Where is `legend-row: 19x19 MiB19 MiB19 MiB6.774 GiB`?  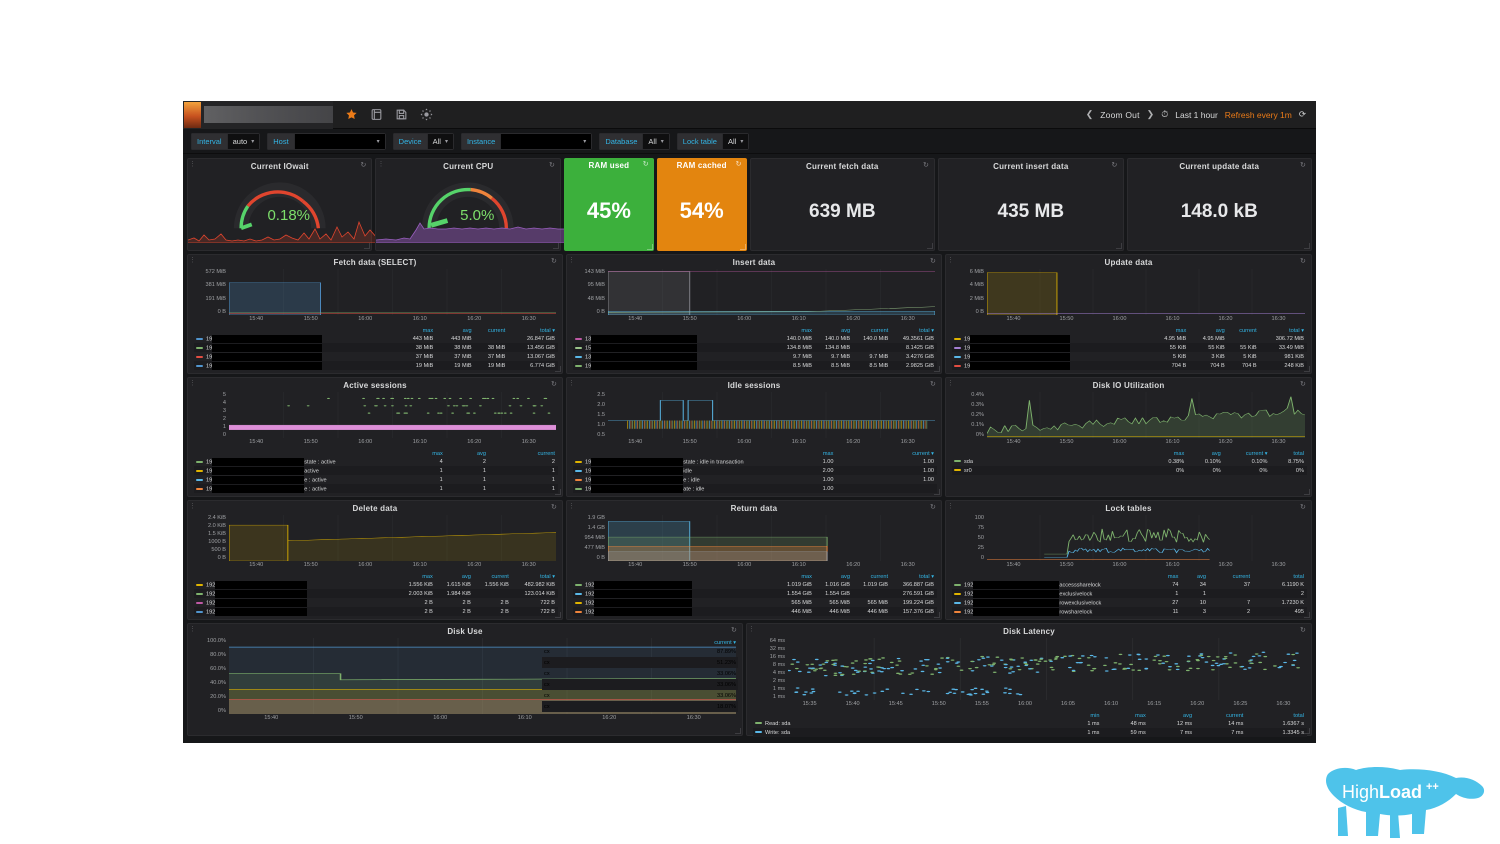
legend-row: 19x19 MiB19 MiB19 MiB6.774 GiB is located at coordinates (376, 365).